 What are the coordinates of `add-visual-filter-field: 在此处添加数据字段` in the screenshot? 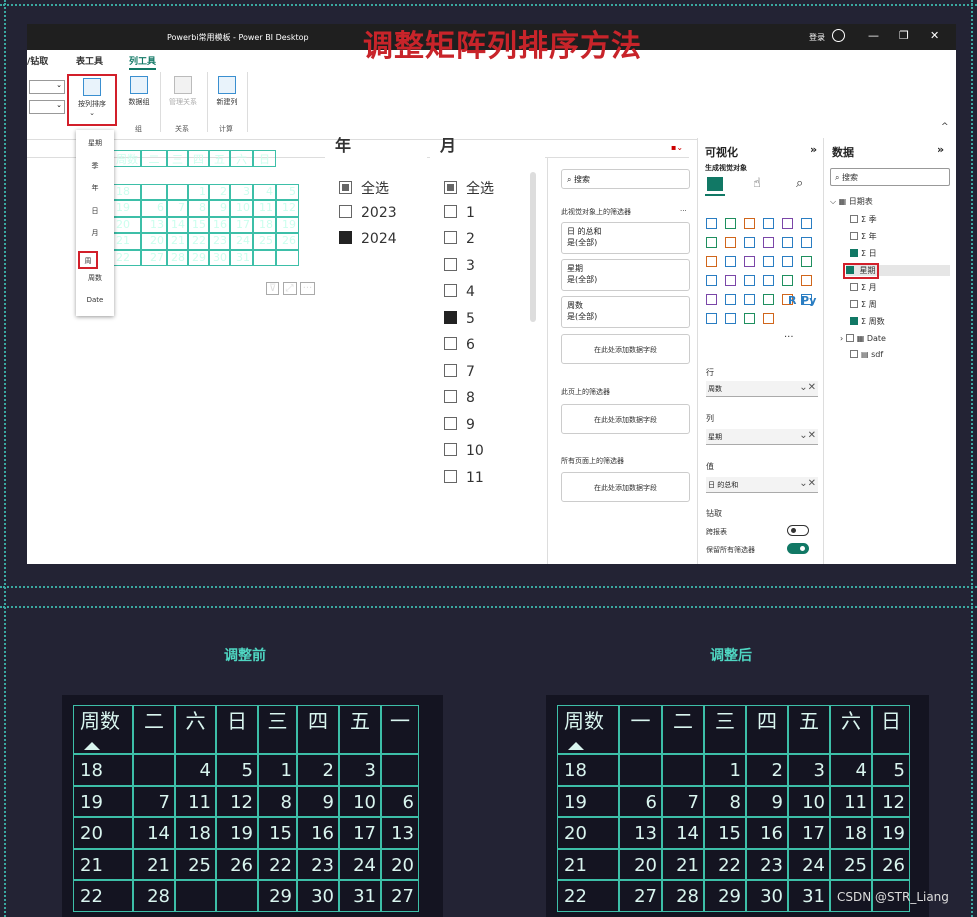 It's located at (625, 349).